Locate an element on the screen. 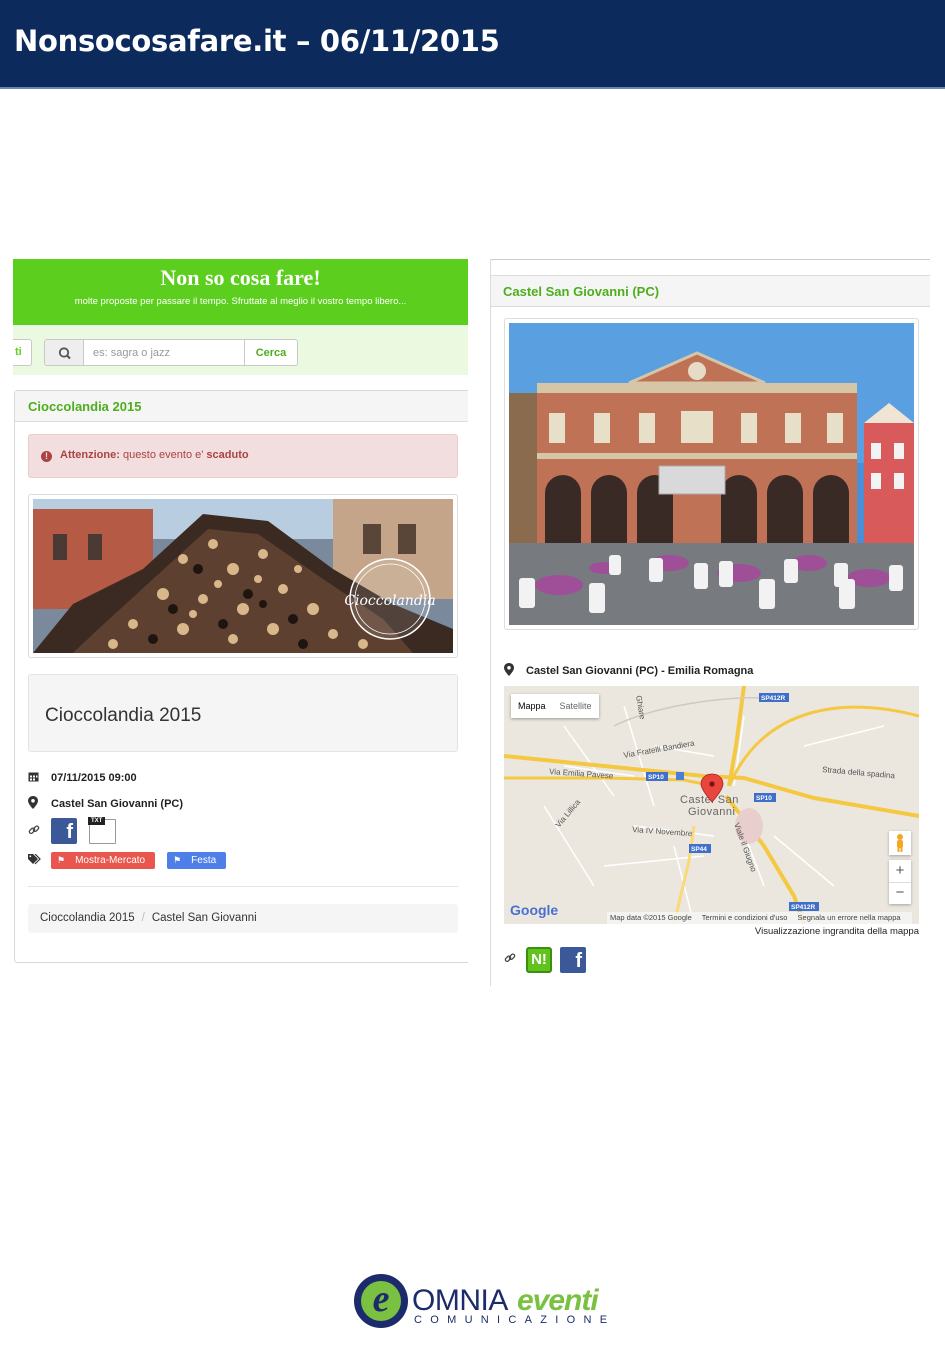 This screenshot has width=945, height=1365. search-group: es: sagra o jazz Cerca is located at coordinates (171, 352).